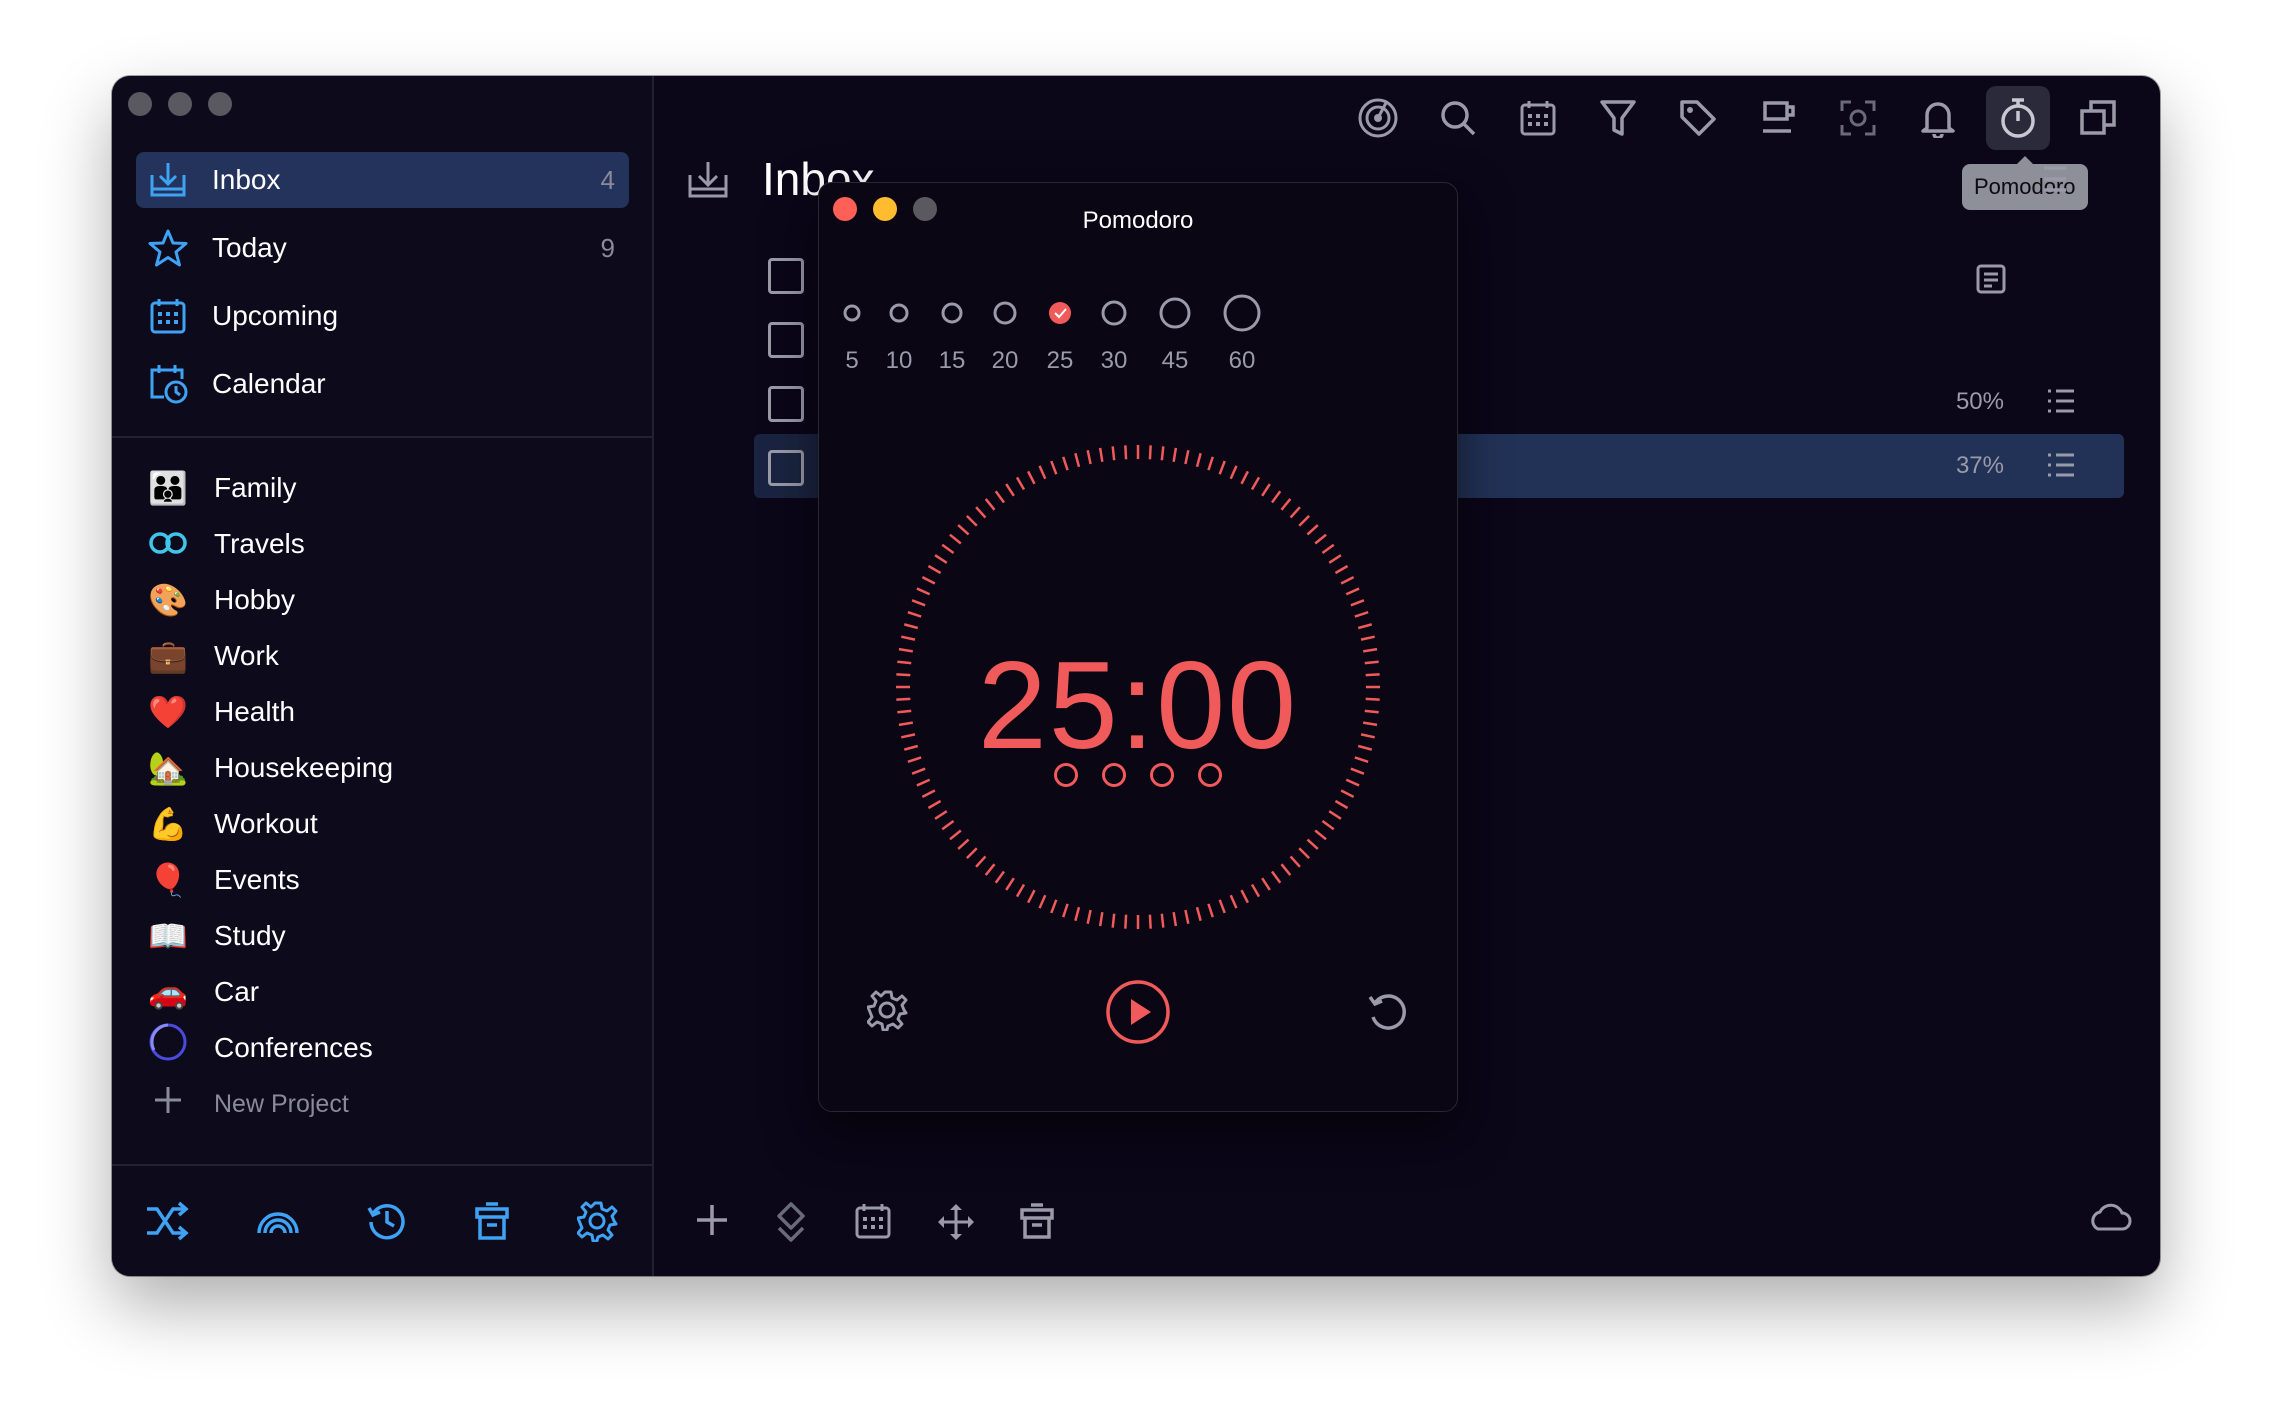 The height and width of the screenshot is (1424, 2272). I want to click on project-conferences: Conferences, so click(382, 1048).